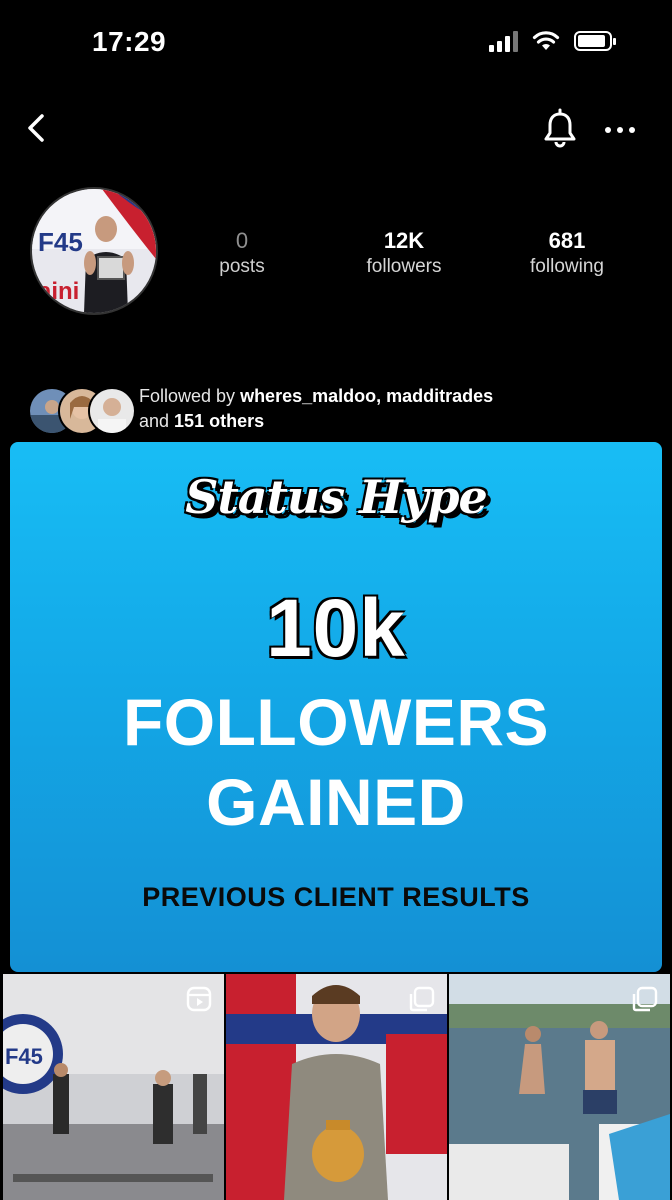  I want to click on followers-stat: 12K followers, so click(404, 253).